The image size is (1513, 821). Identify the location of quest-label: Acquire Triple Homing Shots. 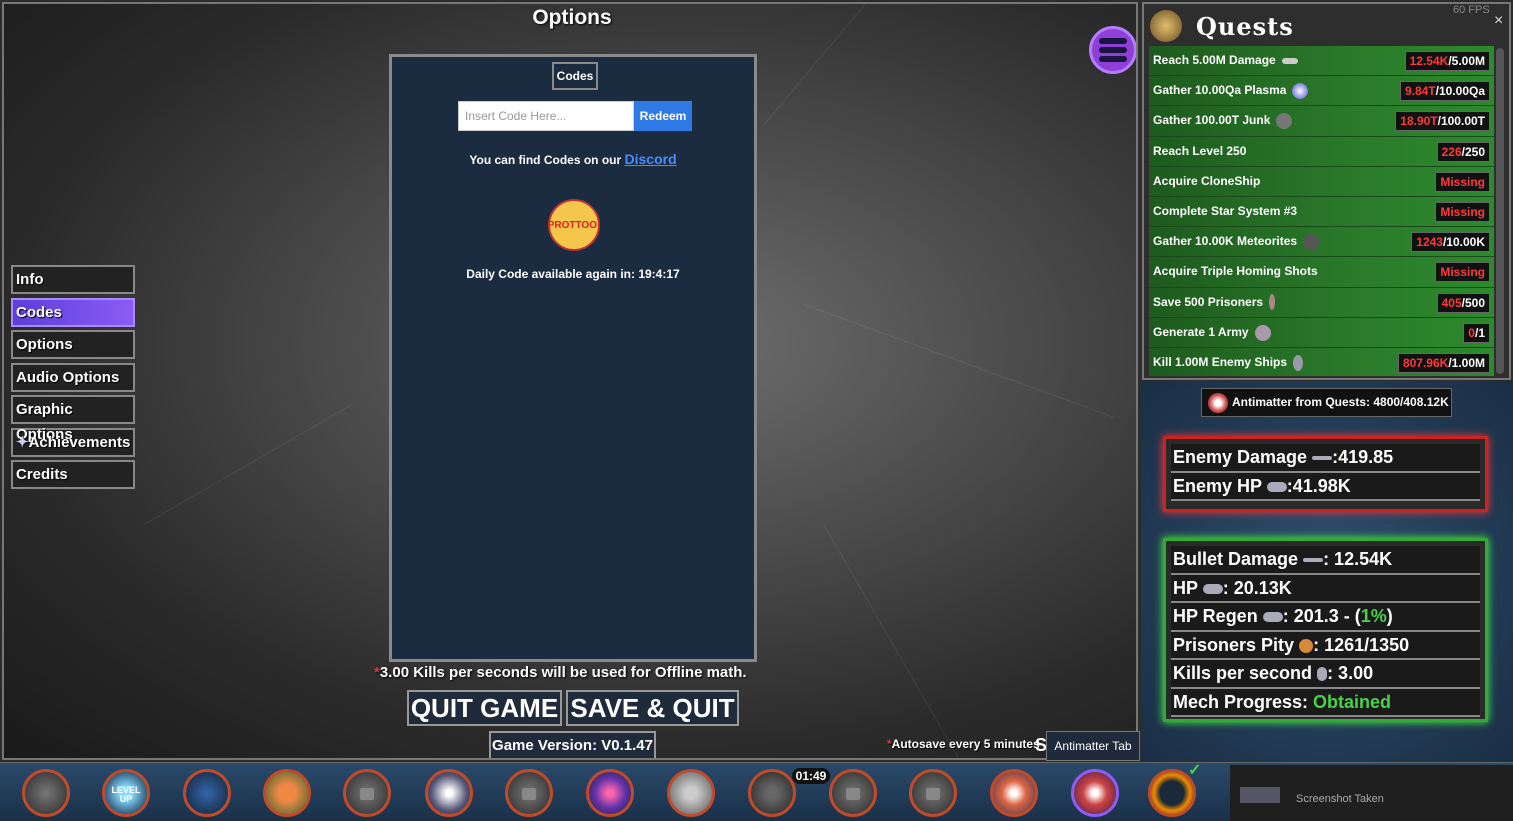
(1235, 271).